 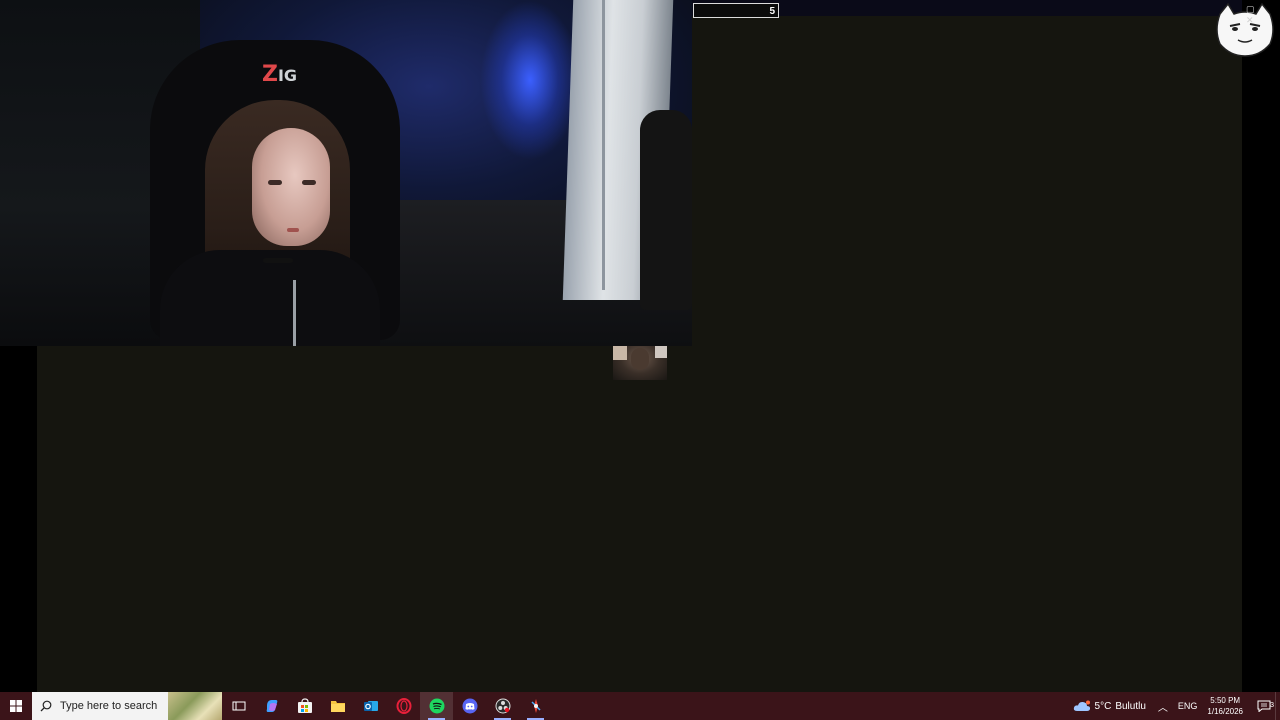 I want to click on webcam-thumbnail, so click(x=640, y=363).